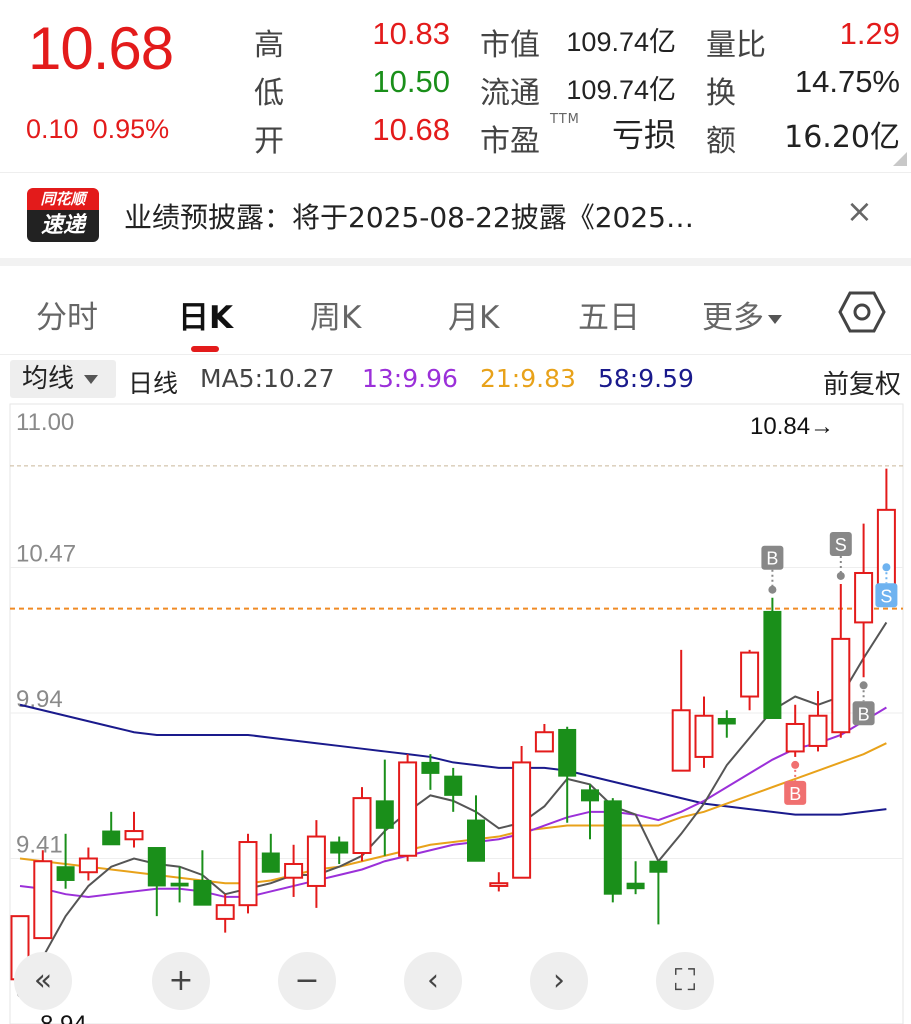 This screenshot has width=911, height=1024. I want to click on next-icon: ›, so click(559, 981).